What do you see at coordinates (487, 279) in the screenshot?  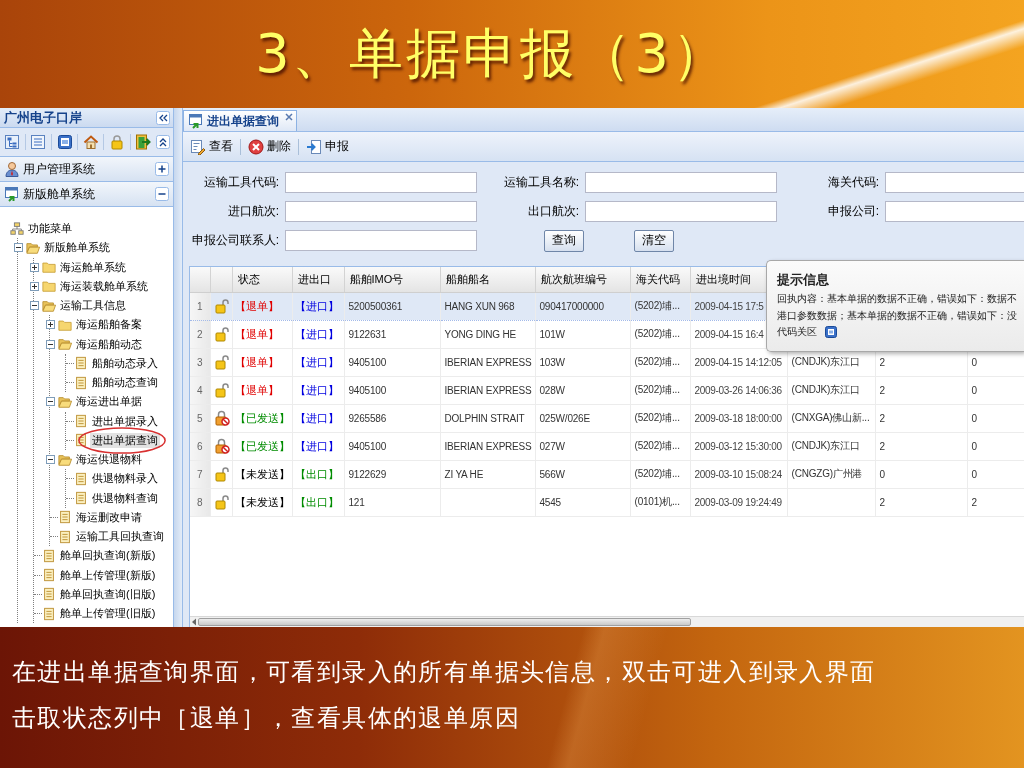 I see `column-header: 船舶船名` at bounding box center [487, 279].